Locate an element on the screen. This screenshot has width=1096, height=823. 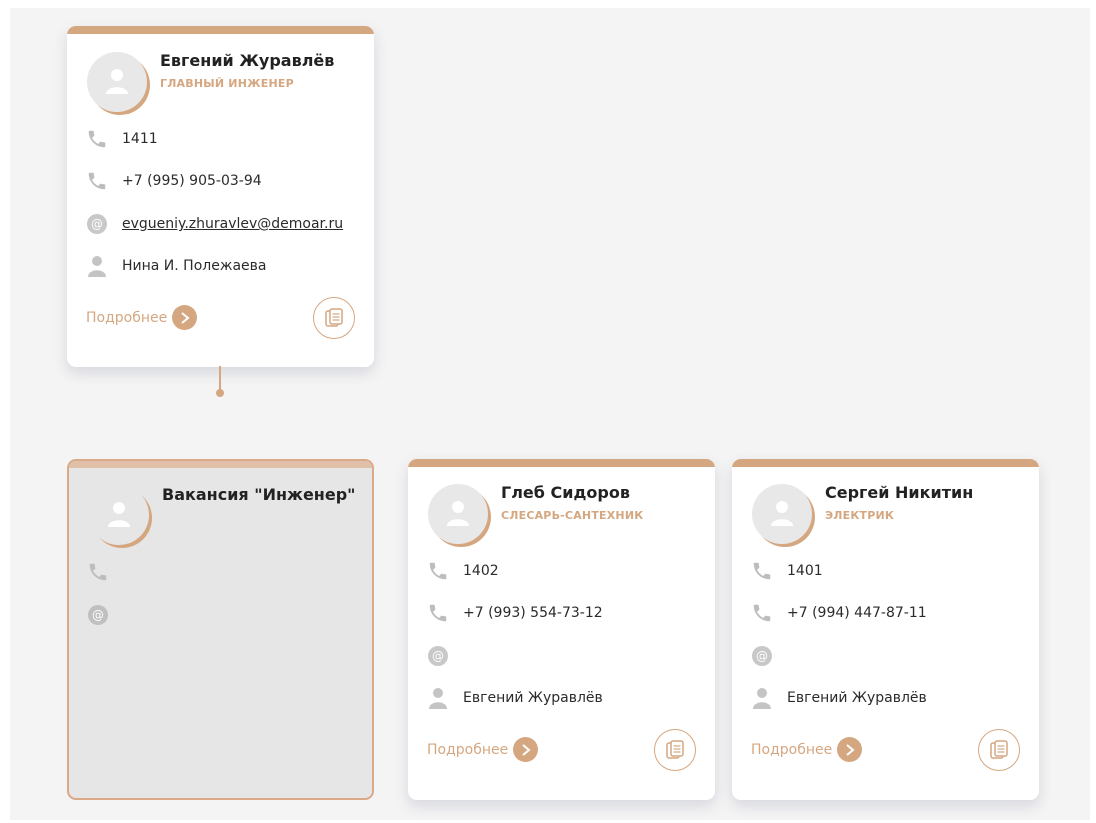
extension-number: 1411 is located at coordinates (140, 139).